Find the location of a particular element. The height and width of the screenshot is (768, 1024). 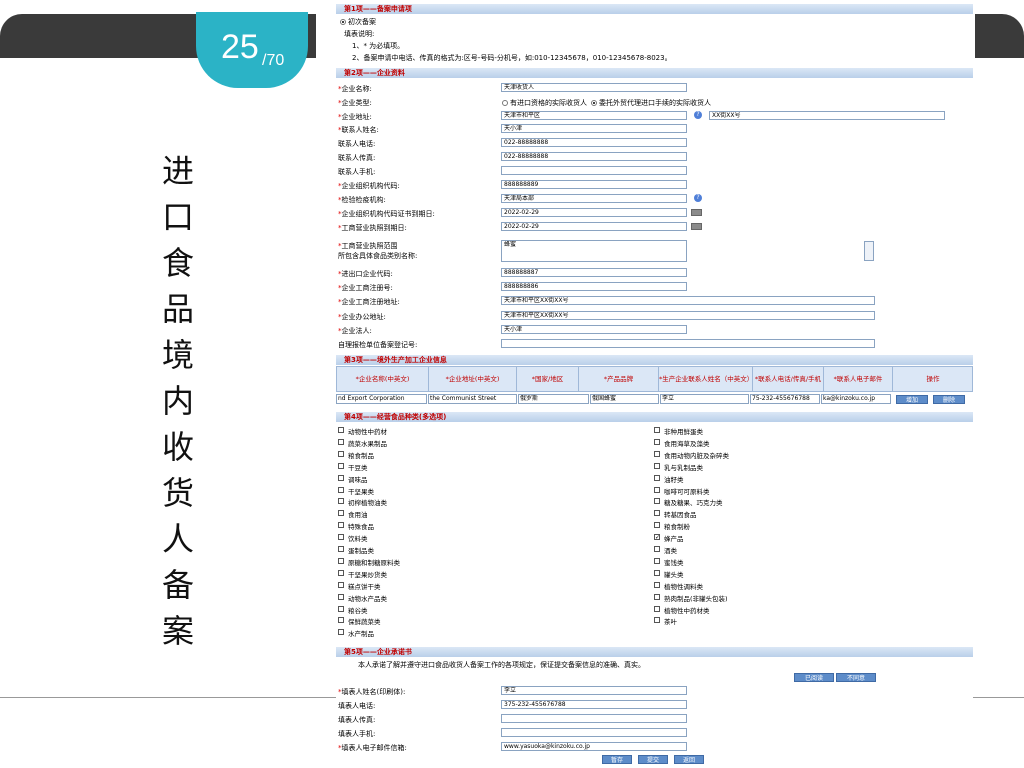

filler-field-input: www.yasuoka@kinzoku.co.jp is located at coordinates (594, 746).